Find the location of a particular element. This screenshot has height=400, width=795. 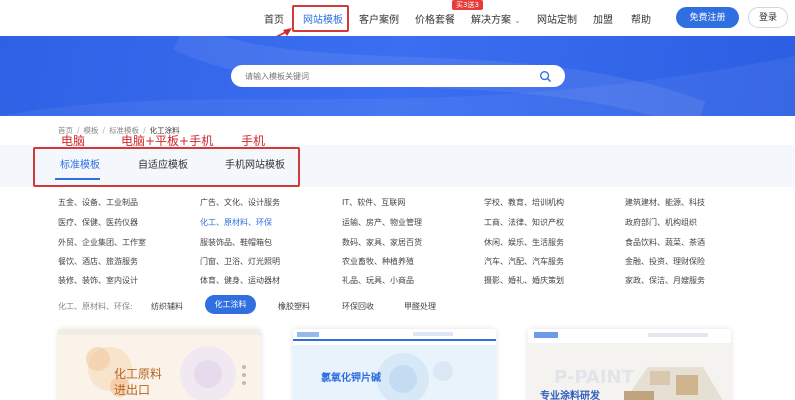

category-link: 政府部门、机构组织 is located at coordinates (661, 222).